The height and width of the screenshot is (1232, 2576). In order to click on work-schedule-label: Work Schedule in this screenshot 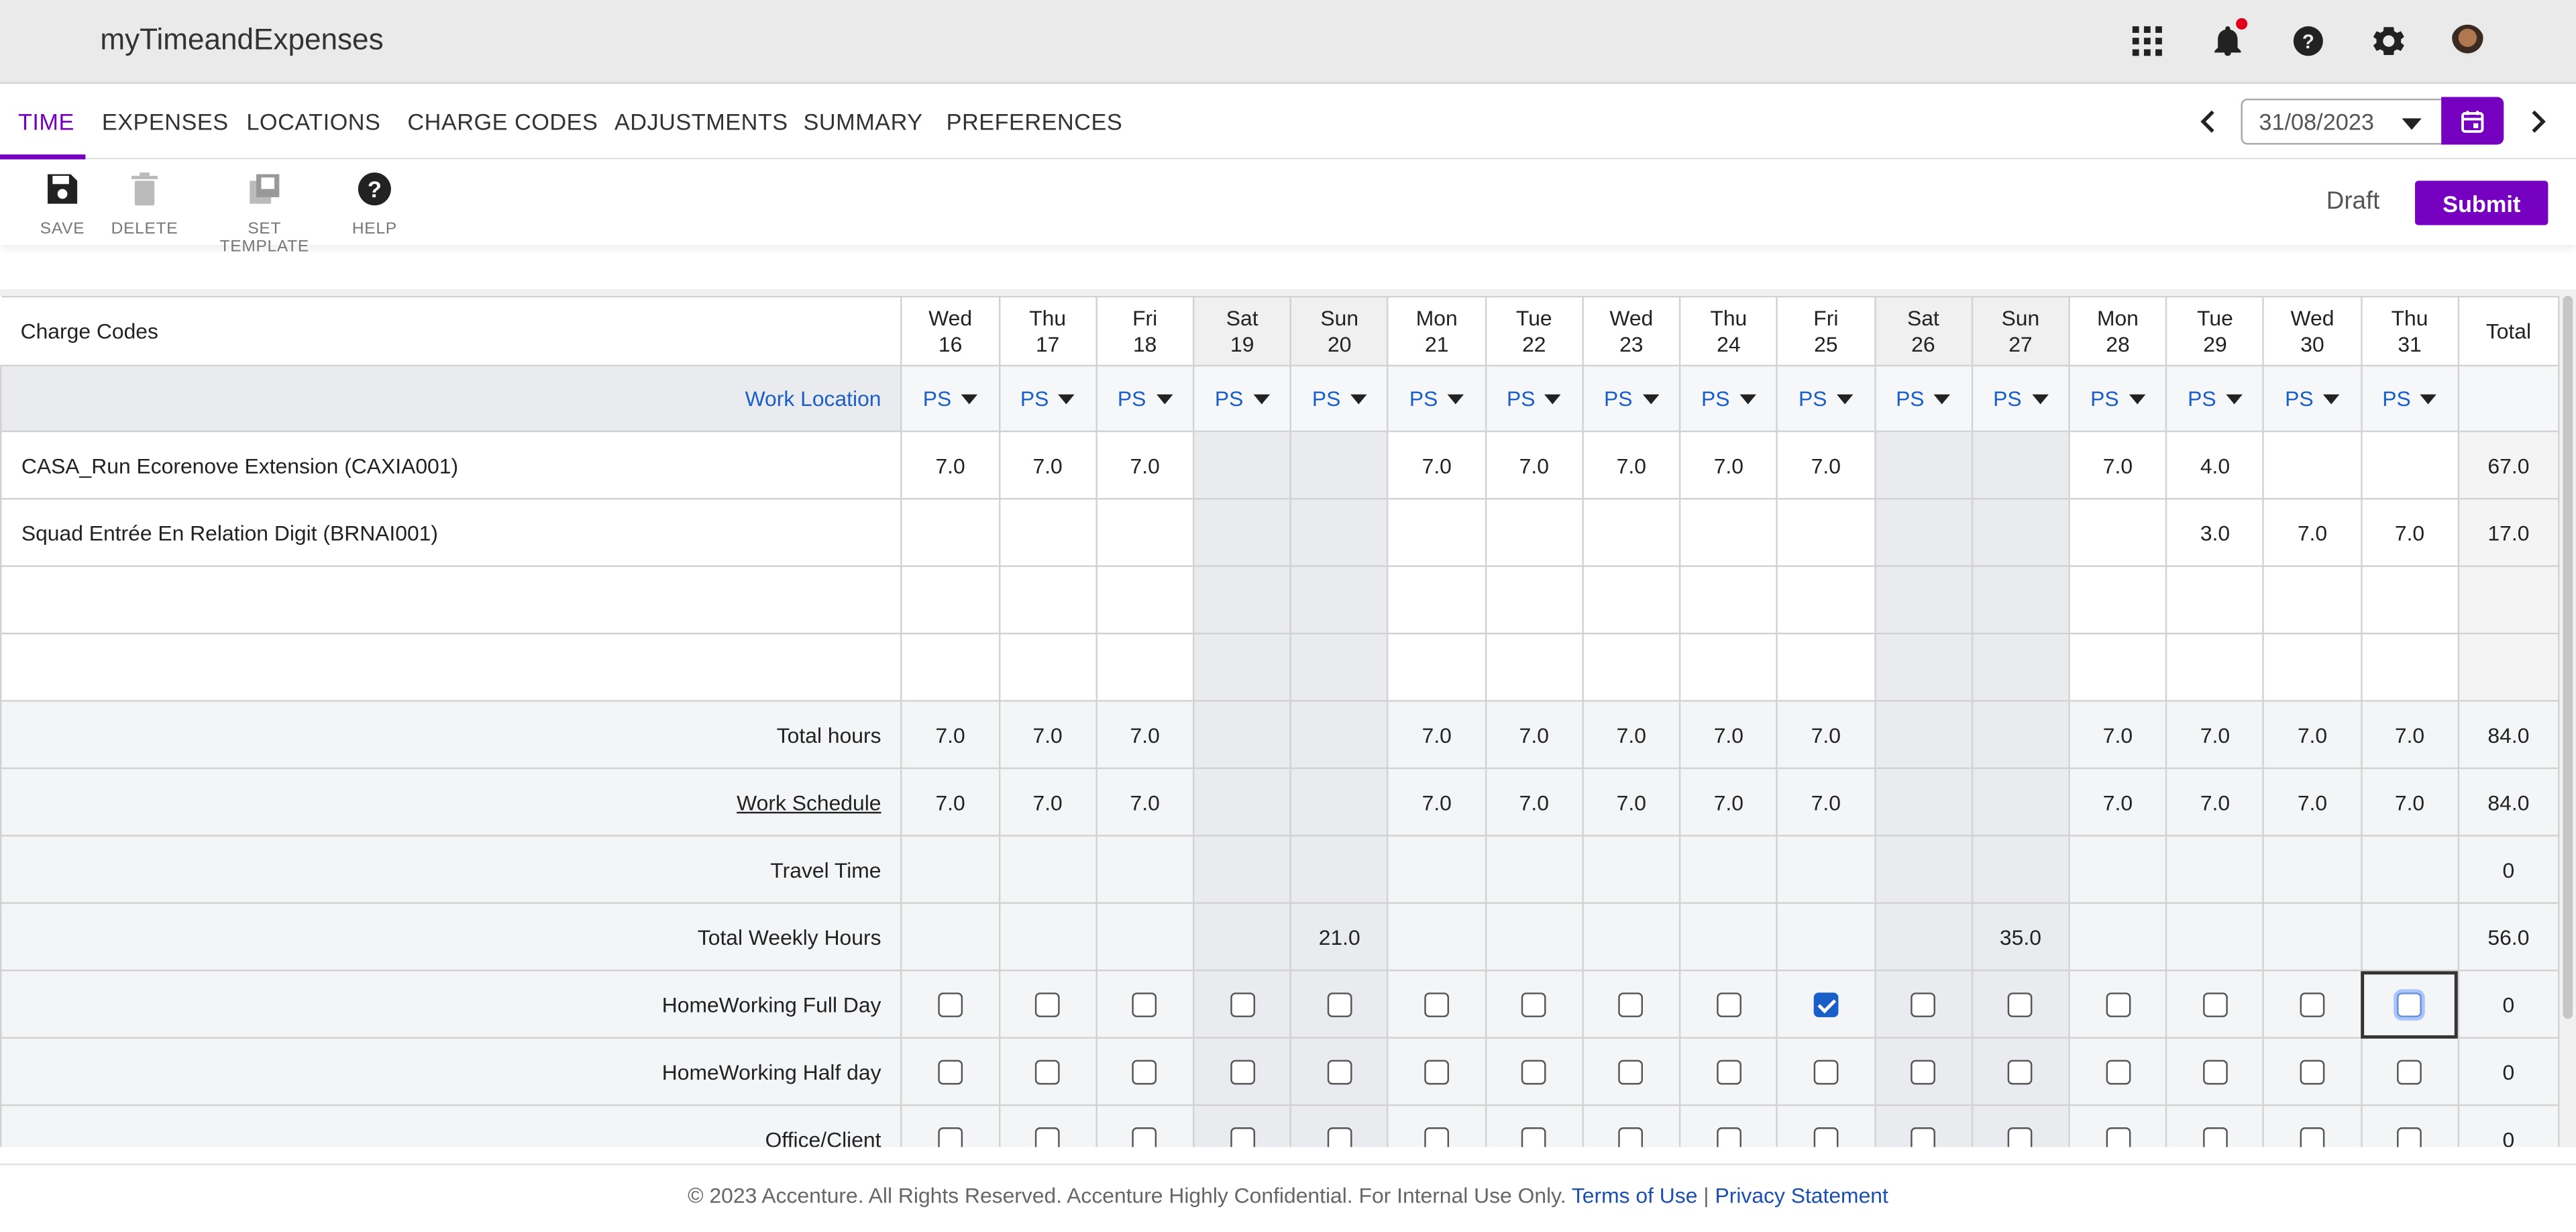, I will do `click(451, 802)`.